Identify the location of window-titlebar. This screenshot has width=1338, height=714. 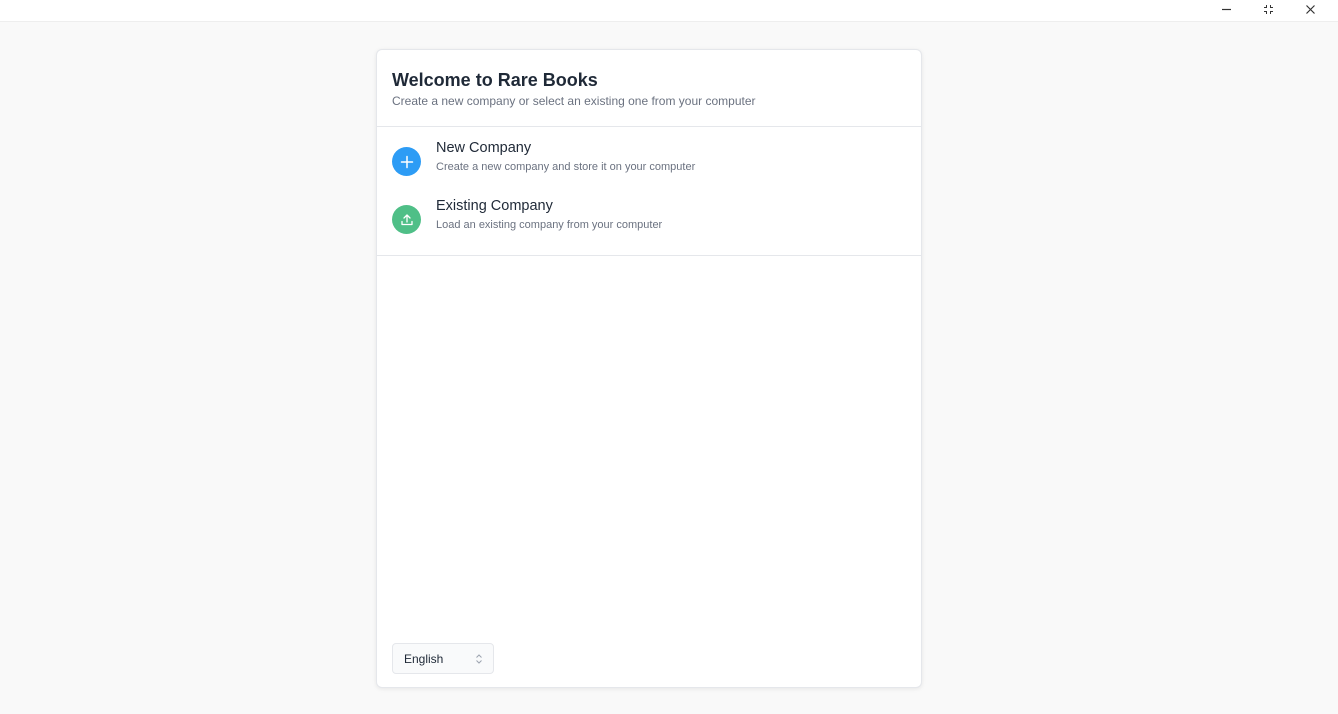
(669, 11).